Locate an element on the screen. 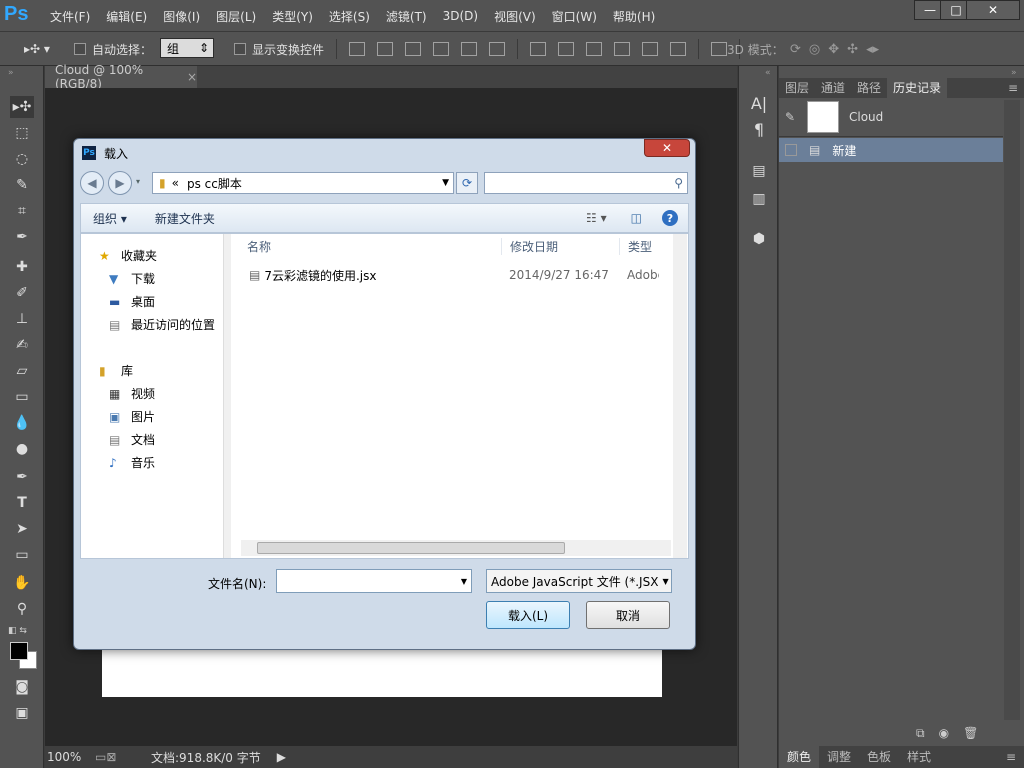  nav-scrollbar is located at coordinates (227, 396).